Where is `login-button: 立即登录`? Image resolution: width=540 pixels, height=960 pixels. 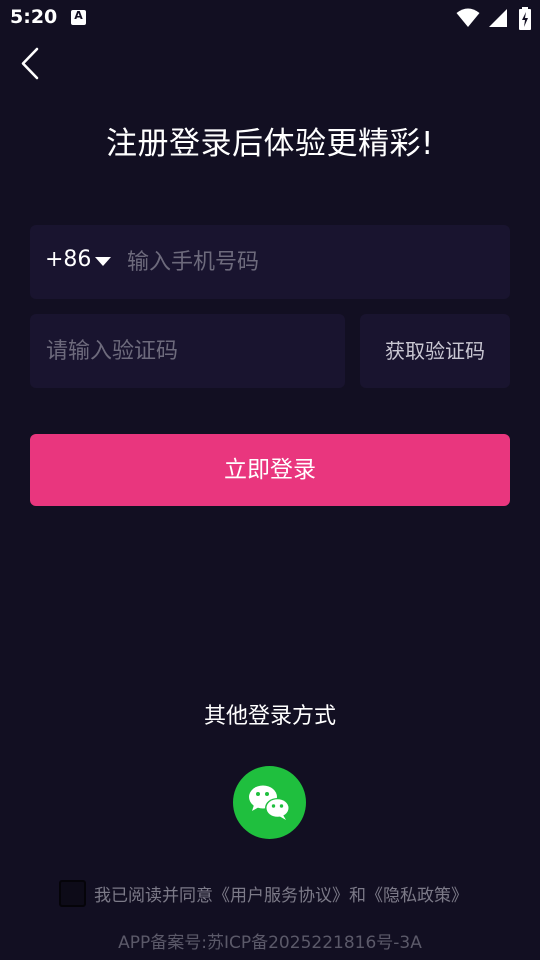
login-button: 立即登录 is located at coordinates (270, 470).